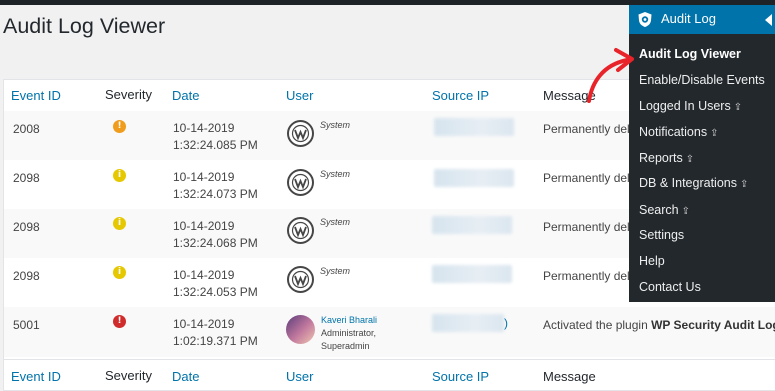 The width and height of the screenshot is (775, 391). What do you see at coordinates (610, 75) in the screenshot?
I see `annotation-arrow-icon` at bounding box center [610, 75].